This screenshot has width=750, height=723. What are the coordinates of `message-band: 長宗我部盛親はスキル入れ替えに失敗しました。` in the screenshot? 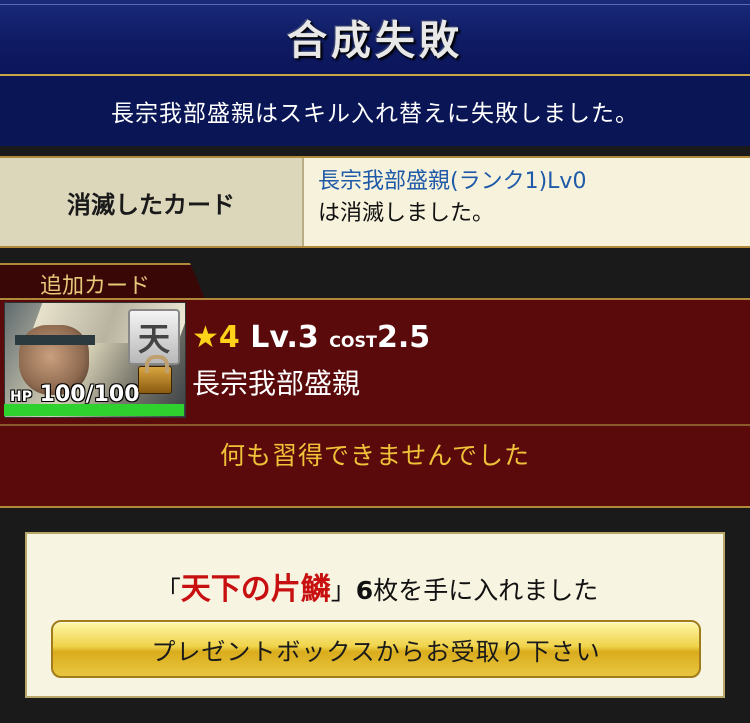 It's located at (375, 111).